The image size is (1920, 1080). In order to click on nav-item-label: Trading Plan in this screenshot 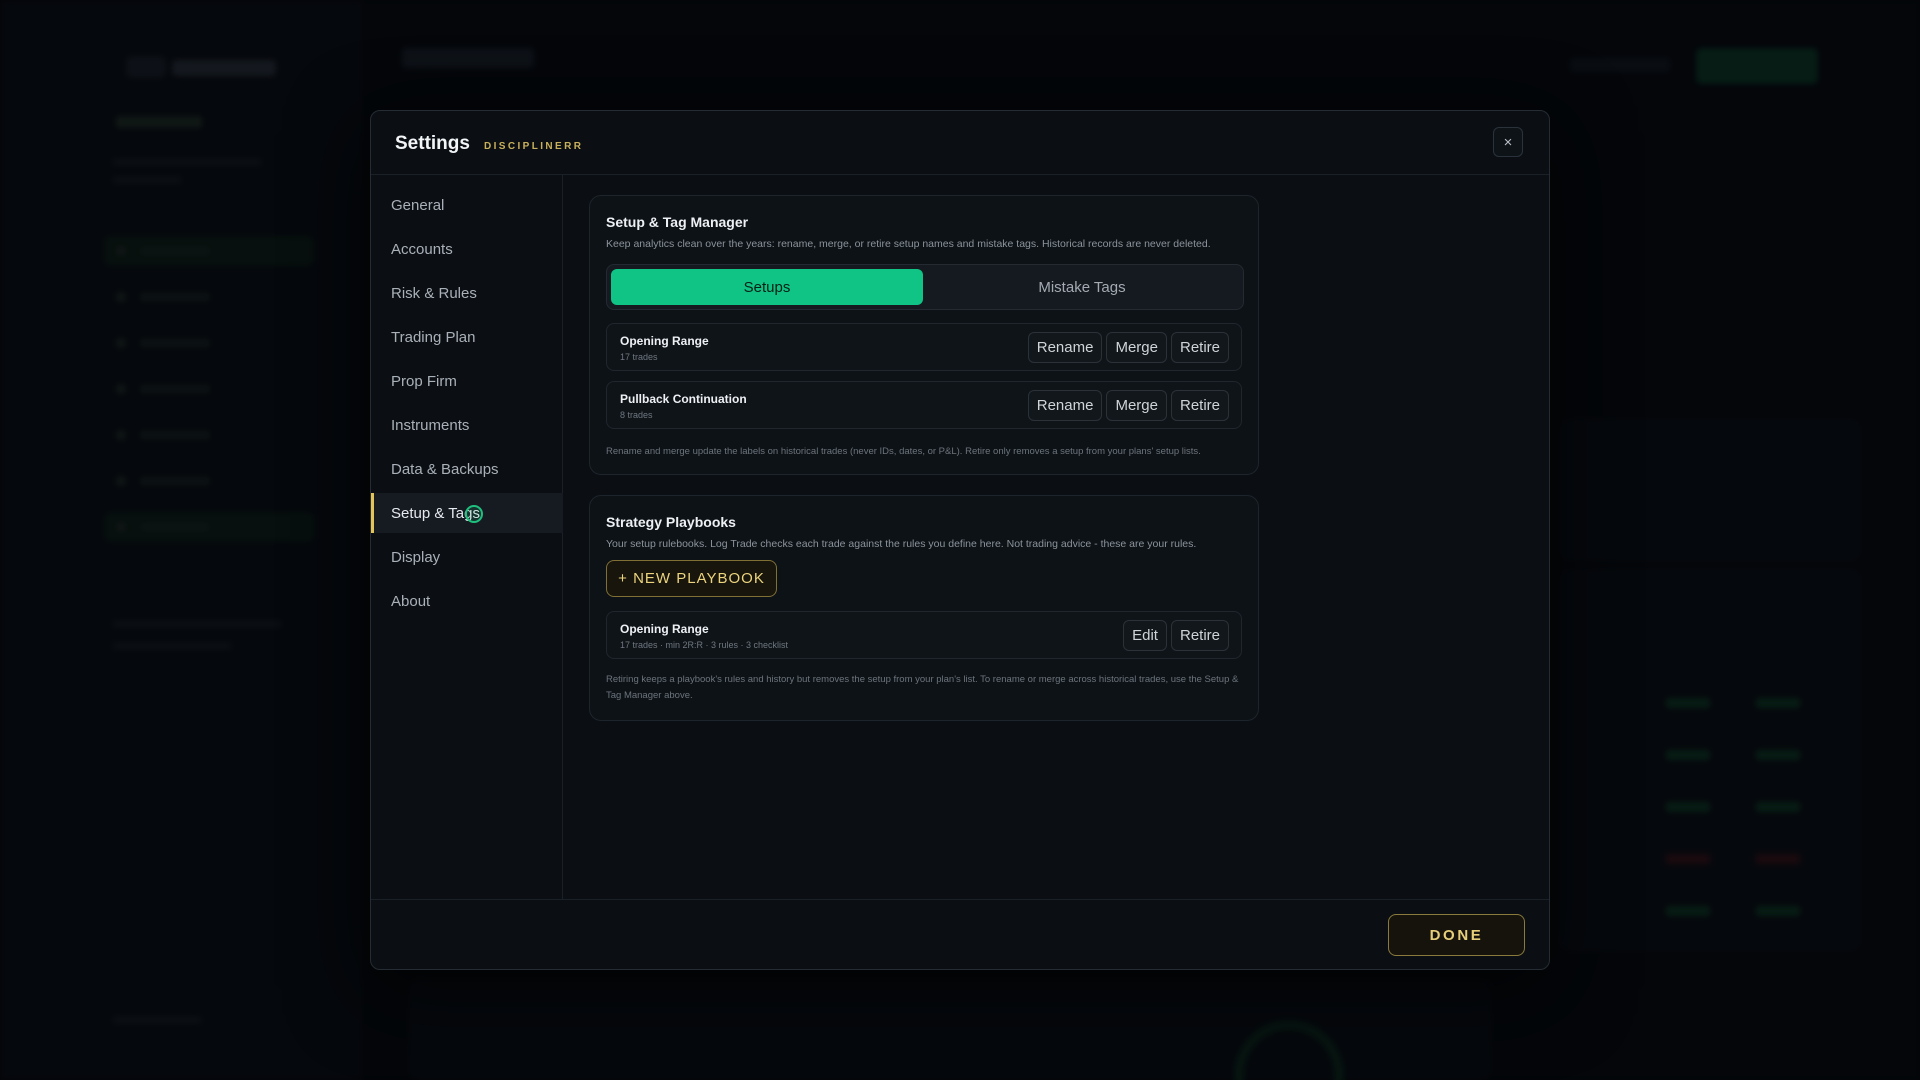, I will do `click(433, 337)`.